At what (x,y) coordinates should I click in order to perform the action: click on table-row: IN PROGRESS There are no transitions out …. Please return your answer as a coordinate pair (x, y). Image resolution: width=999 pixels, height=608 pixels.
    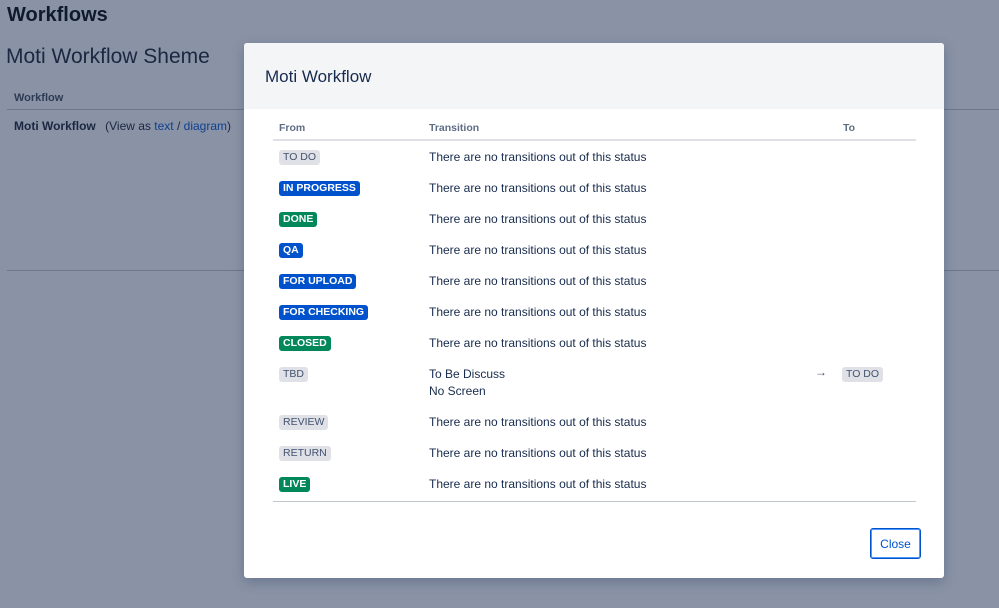
    Looking at the image, I should click on (594, 187).